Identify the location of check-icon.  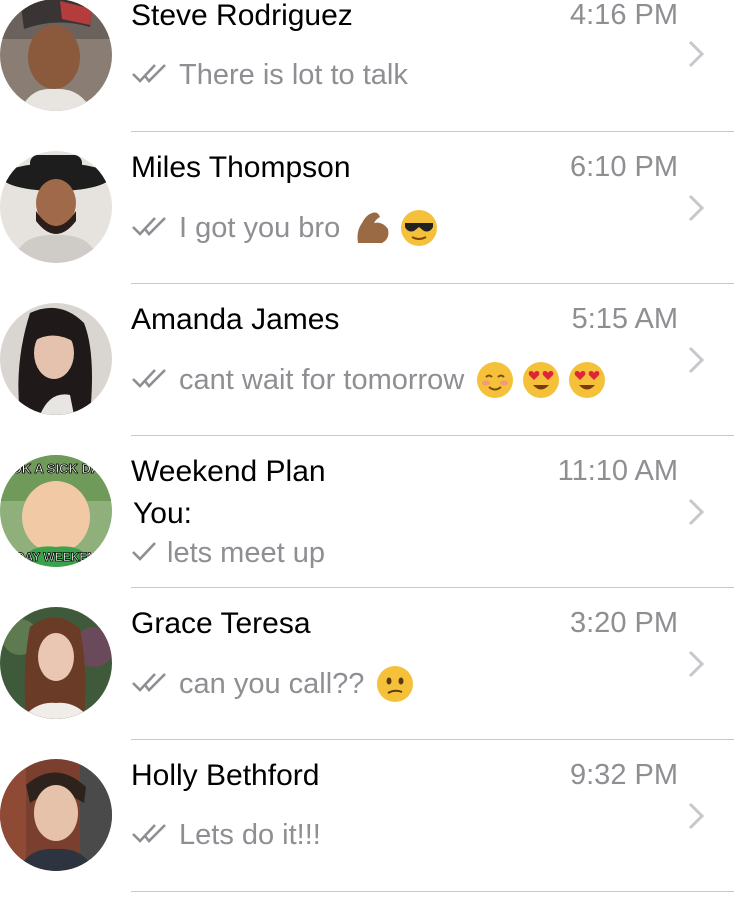
(145, 553).